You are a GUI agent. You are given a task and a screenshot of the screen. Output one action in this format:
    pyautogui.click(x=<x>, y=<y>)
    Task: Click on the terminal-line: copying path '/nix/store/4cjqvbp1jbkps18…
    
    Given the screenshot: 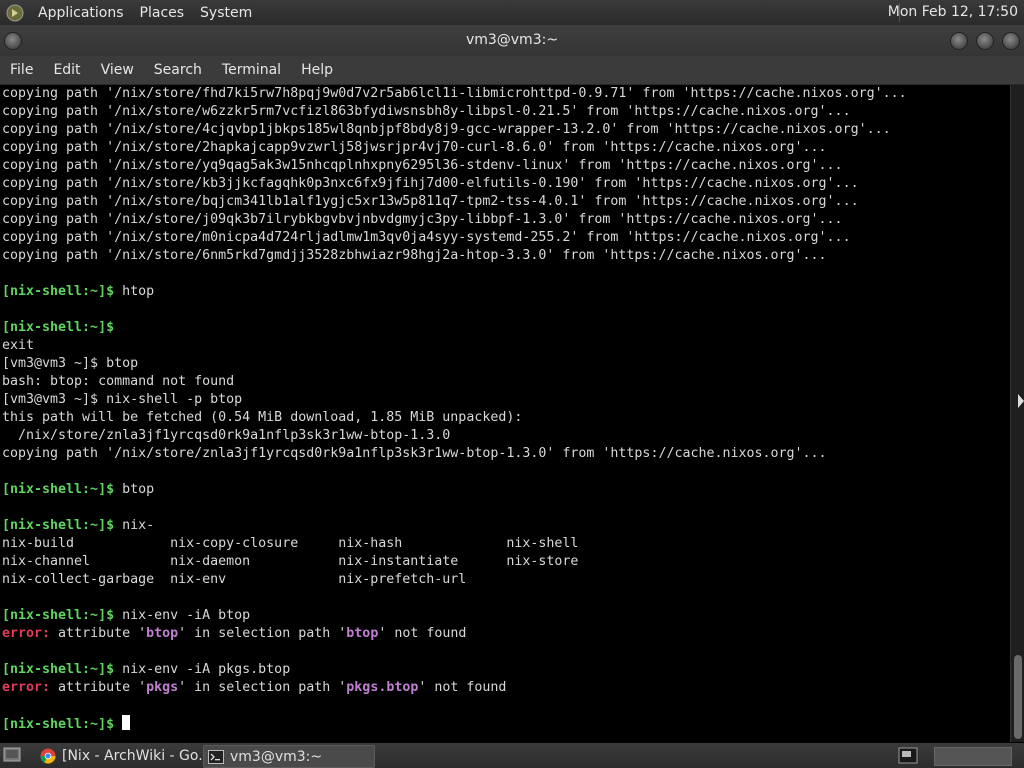 What is the action you would take?
    pyautogui.click(x=505, y=130)
    